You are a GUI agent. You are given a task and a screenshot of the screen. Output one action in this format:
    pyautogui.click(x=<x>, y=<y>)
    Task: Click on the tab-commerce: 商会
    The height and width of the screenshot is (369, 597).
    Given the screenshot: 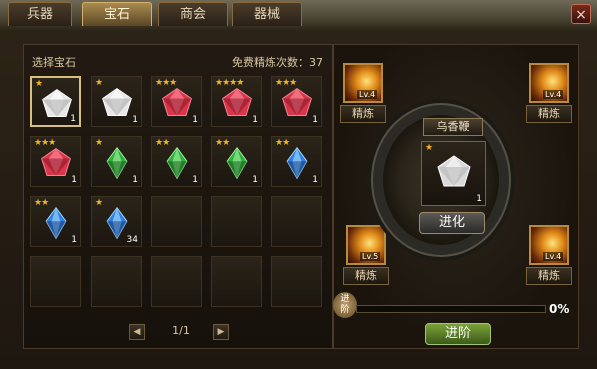 What is the action you would take?
    pyautogui.click(x=193, y=14)
    